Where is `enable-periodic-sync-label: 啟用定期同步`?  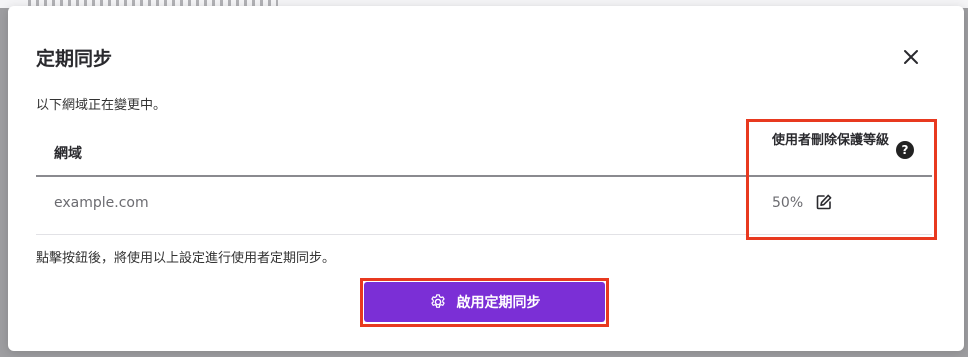 enable-periodic-sync-label: 啟用定期同步 is located at coordinates (498, 303).